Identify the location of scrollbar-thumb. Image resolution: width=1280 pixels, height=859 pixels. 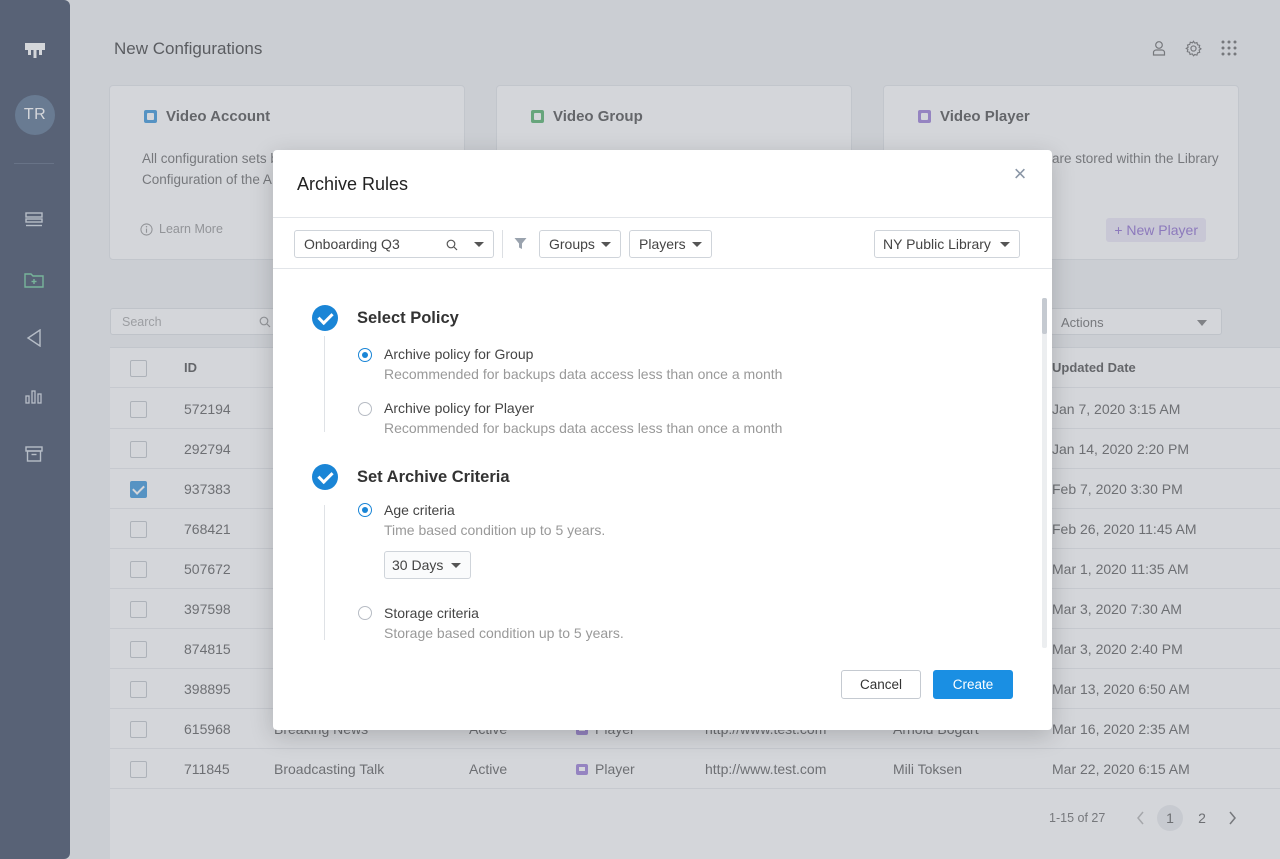
(1044, 316).